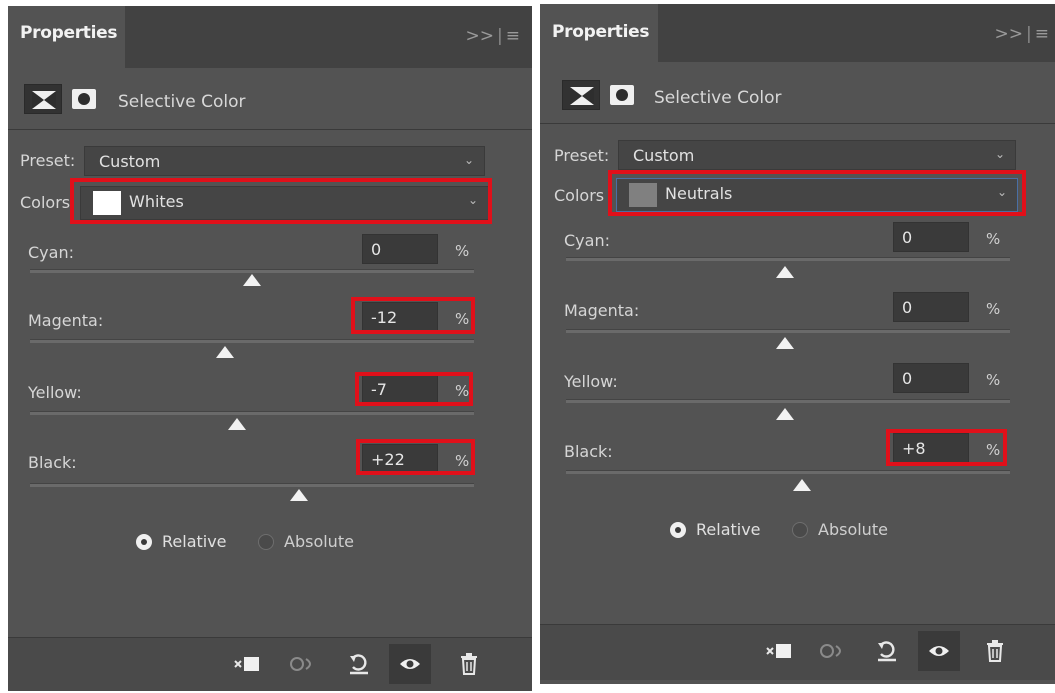  Describe the element at coordinates (400, 459) in the screenshot. I see `black-input: +22` at that location.